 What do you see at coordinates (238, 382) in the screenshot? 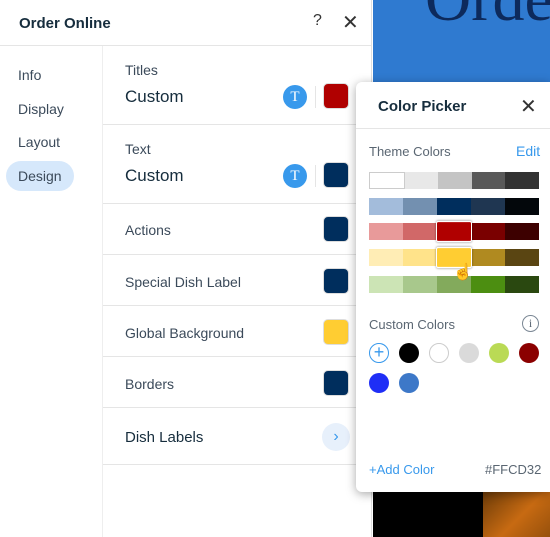
I see `borders-row: Borders` at bounding box center [238, 382].